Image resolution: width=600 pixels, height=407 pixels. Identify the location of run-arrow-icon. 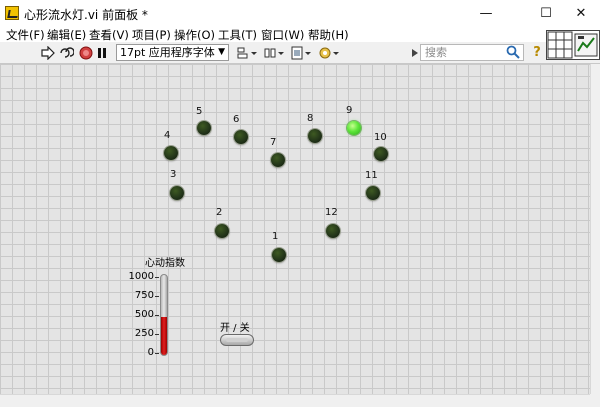
(48, 53).